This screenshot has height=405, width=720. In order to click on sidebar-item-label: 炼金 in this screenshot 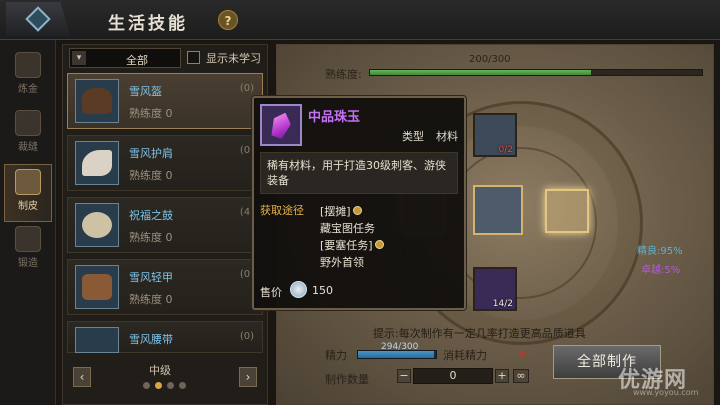, I will do `click(28, 89)`.